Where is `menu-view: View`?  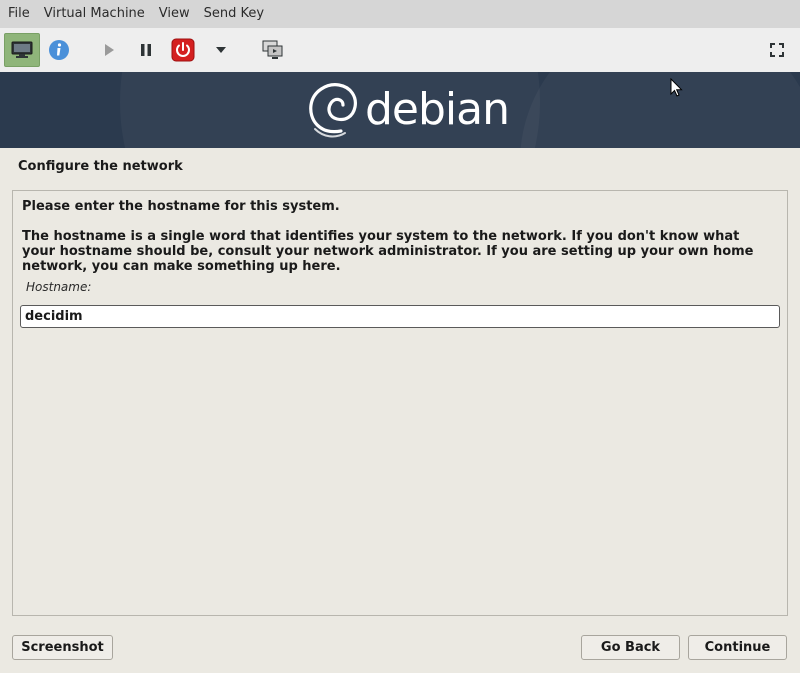 menu-view: View is located at coordinates (174, 14).